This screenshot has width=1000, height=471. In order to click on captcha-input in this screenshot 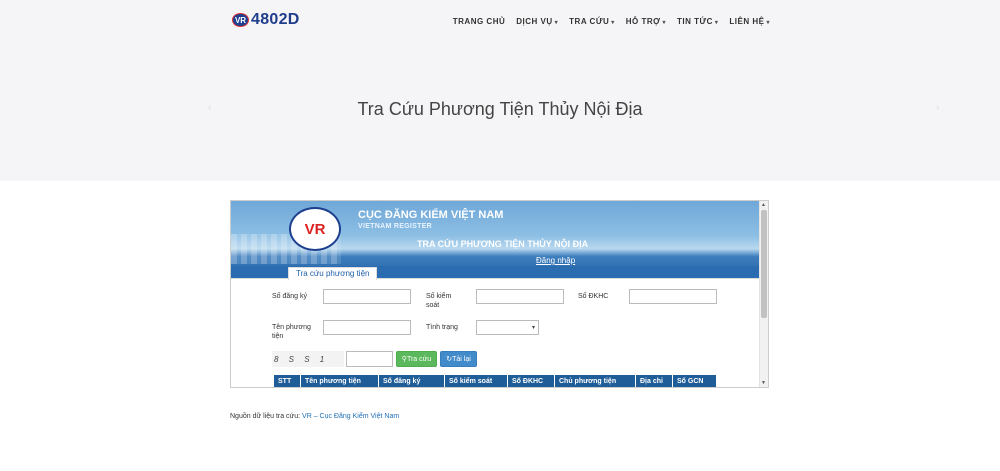, I will do `click(369, 359)`.